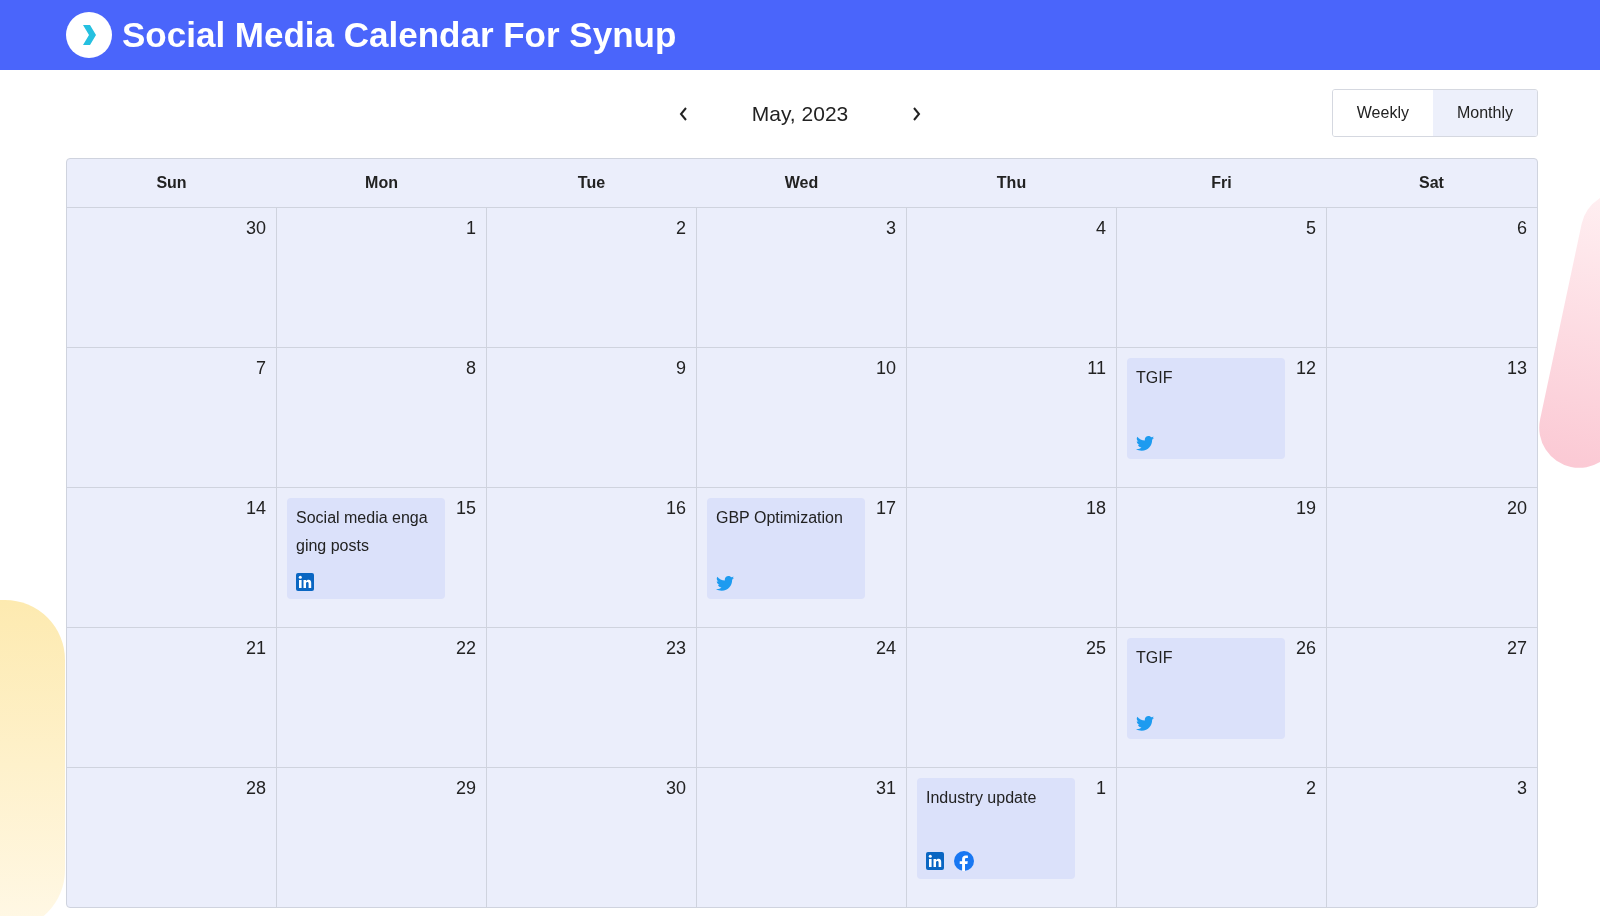 Image resolution: width=1600 pixels, height=916 pixels. Describe the element at coordinates (1096, 369) in the screenshot. I see `day-number: 11` at that location.